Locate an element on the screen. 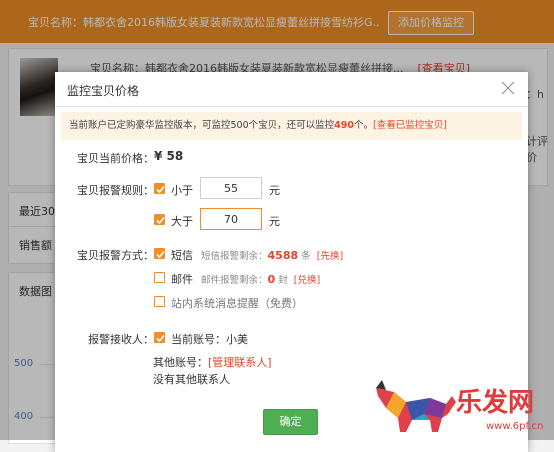 Image resolution: width=554 pixels, height=452 pixels. greater-than-label: 大于 is located at coordinates (182, 221).